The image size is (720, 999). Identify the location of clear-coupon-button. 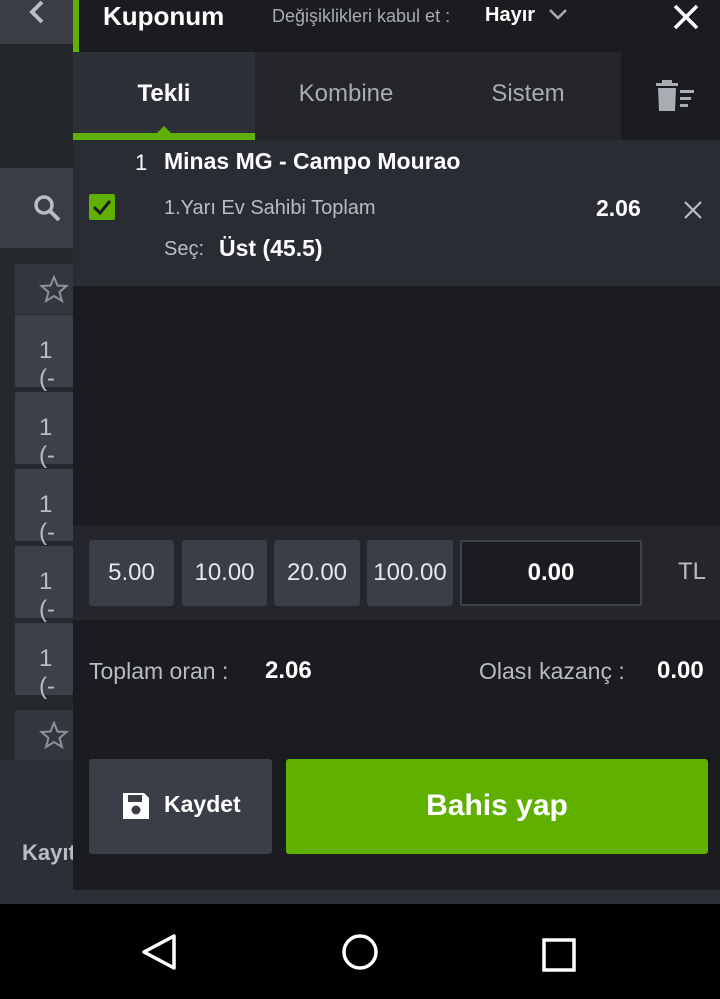
(670, 96).